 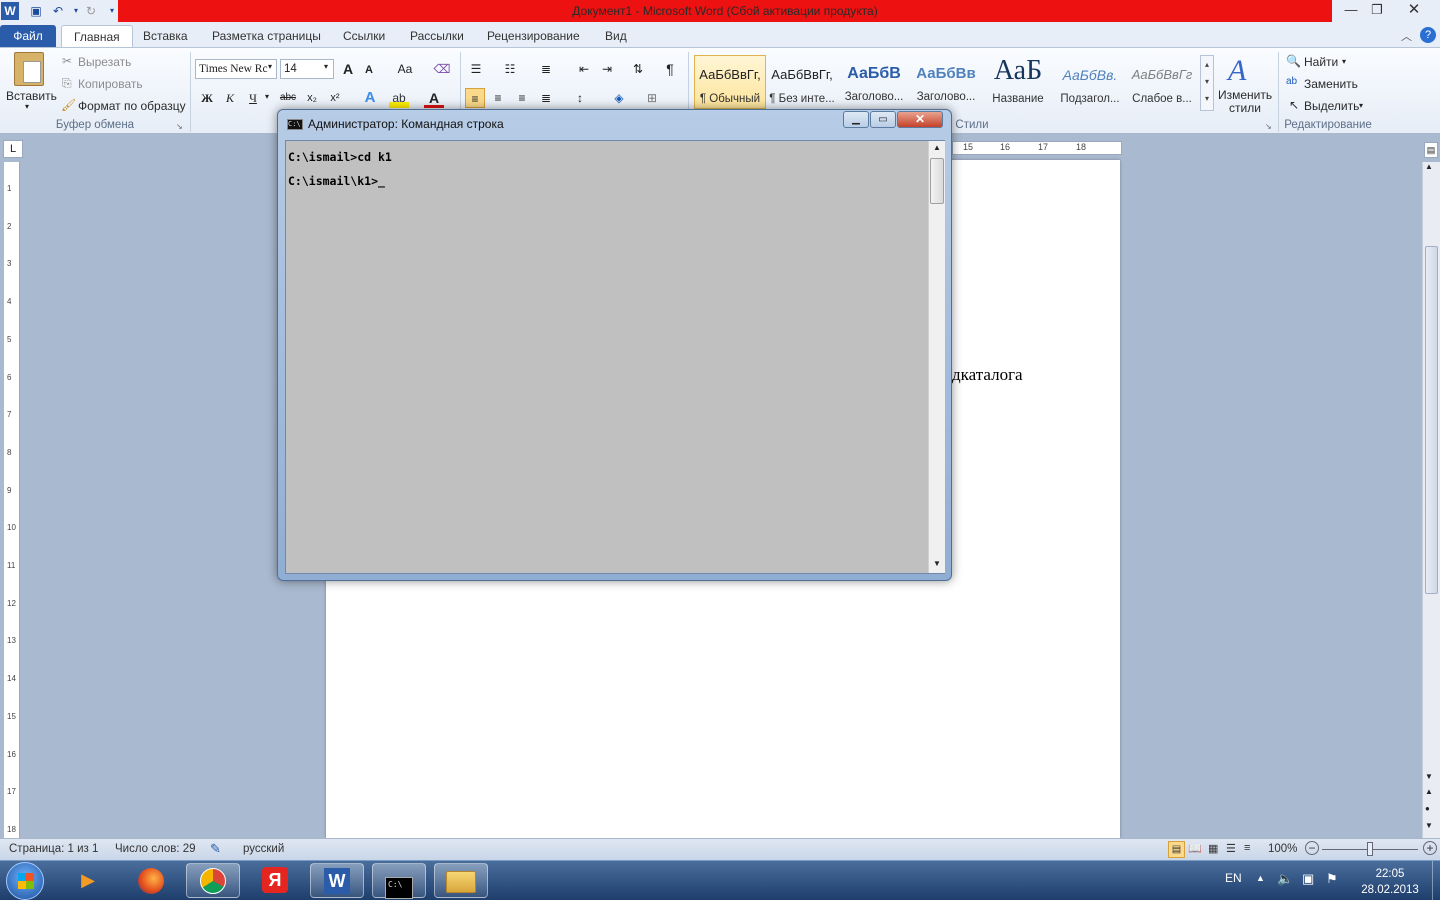 I want to click on font-size-dropdown-icon: ▾, so click(x=326, y=66).